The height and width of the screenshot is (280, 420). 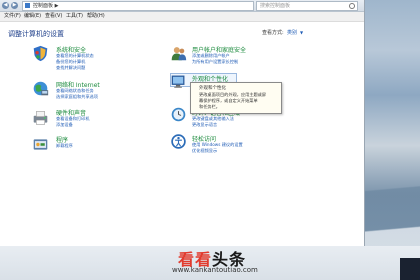 What do you see at coordinates (215, 62) in the screenshot?
I see `link-parental-controls: 为所有用户设置家长控制` at bounding box center [215, 62].